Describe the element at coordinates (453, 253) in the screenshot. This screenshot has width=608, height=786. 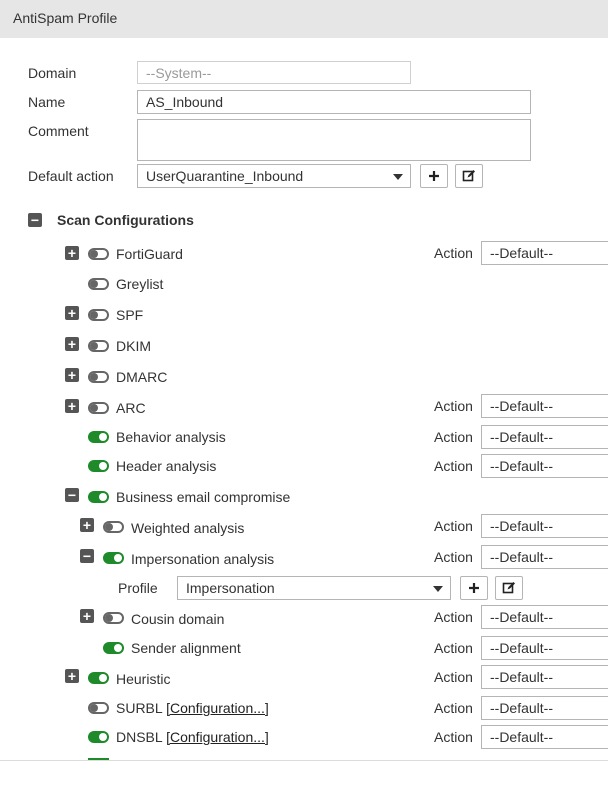
I see `fortiguard-action-label: Action` at that location.